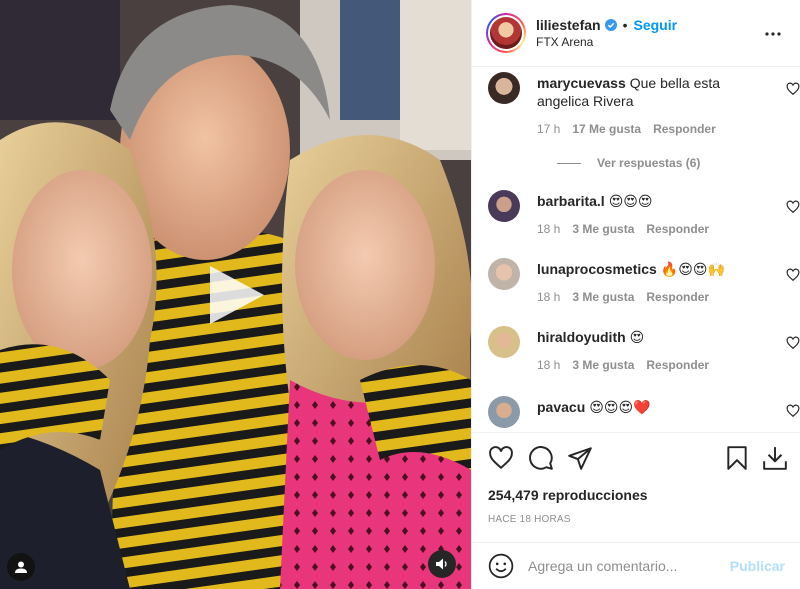 The width and height of the screenshot is (800, 589). I want to click on audio-icon, so click(441, 564).